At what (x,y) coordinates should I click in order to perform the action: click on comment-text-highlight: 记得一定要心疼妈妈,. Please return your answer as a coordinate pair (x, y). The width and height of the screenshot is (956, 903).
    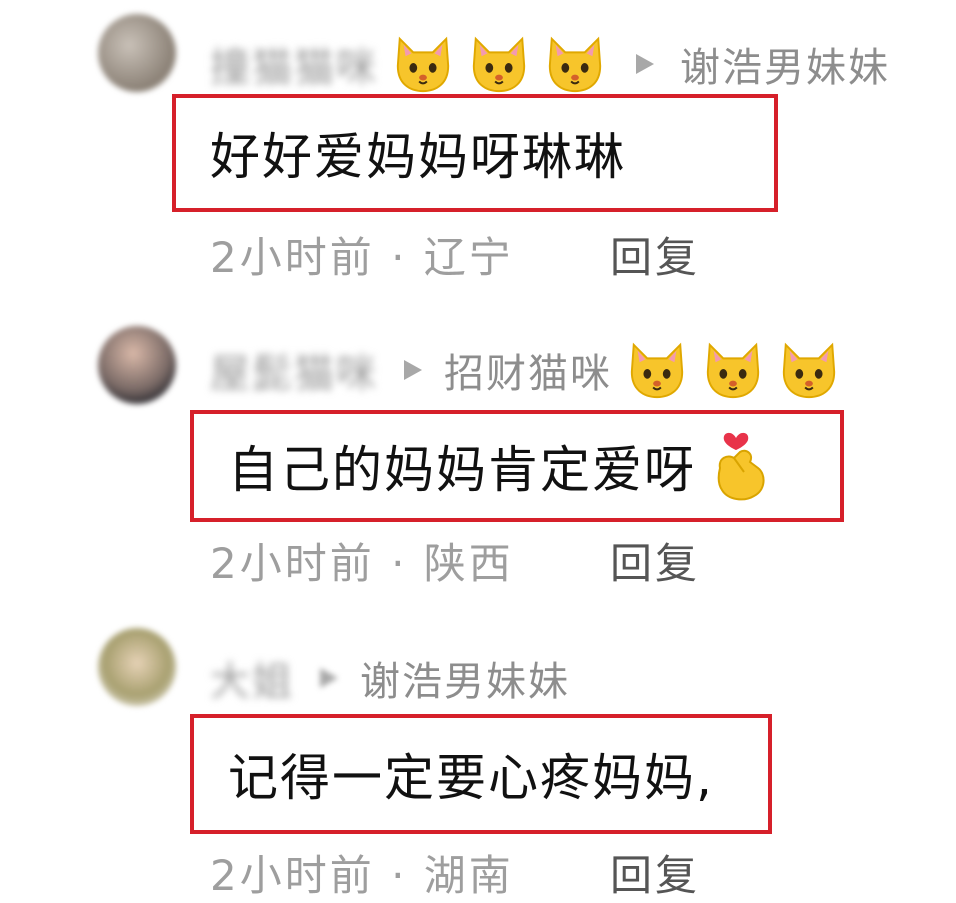
    Looking at the image, I should click on (481, 774).